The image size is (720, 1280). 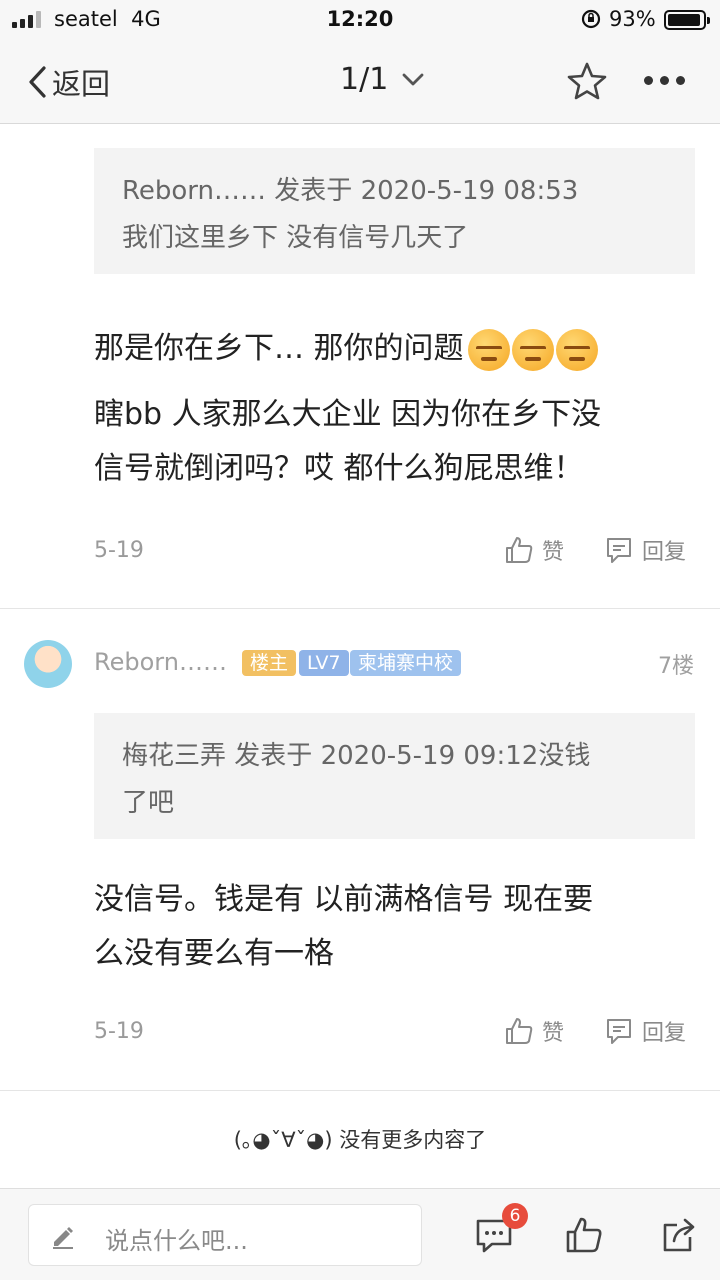 What do you see at coordinates (63, 1238) in the screenshot?
I see `pencil-icon` at bounding box center [63, 1238].